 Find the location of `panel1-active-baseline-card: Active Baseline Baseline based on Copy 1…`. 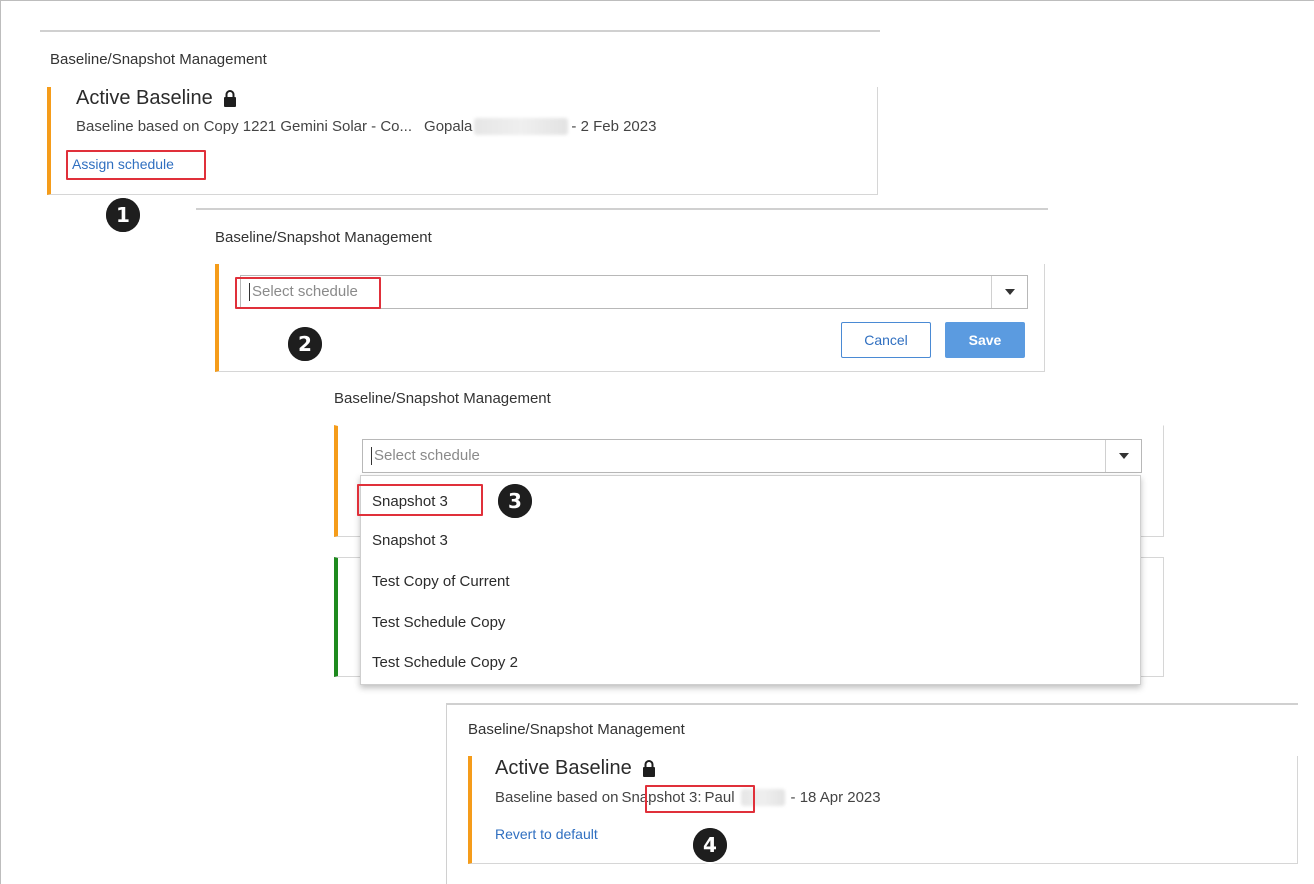

panel1-active-baseline-card: Active Baseline Baseline based on Copy 1… is located at coordinates (462, 141).